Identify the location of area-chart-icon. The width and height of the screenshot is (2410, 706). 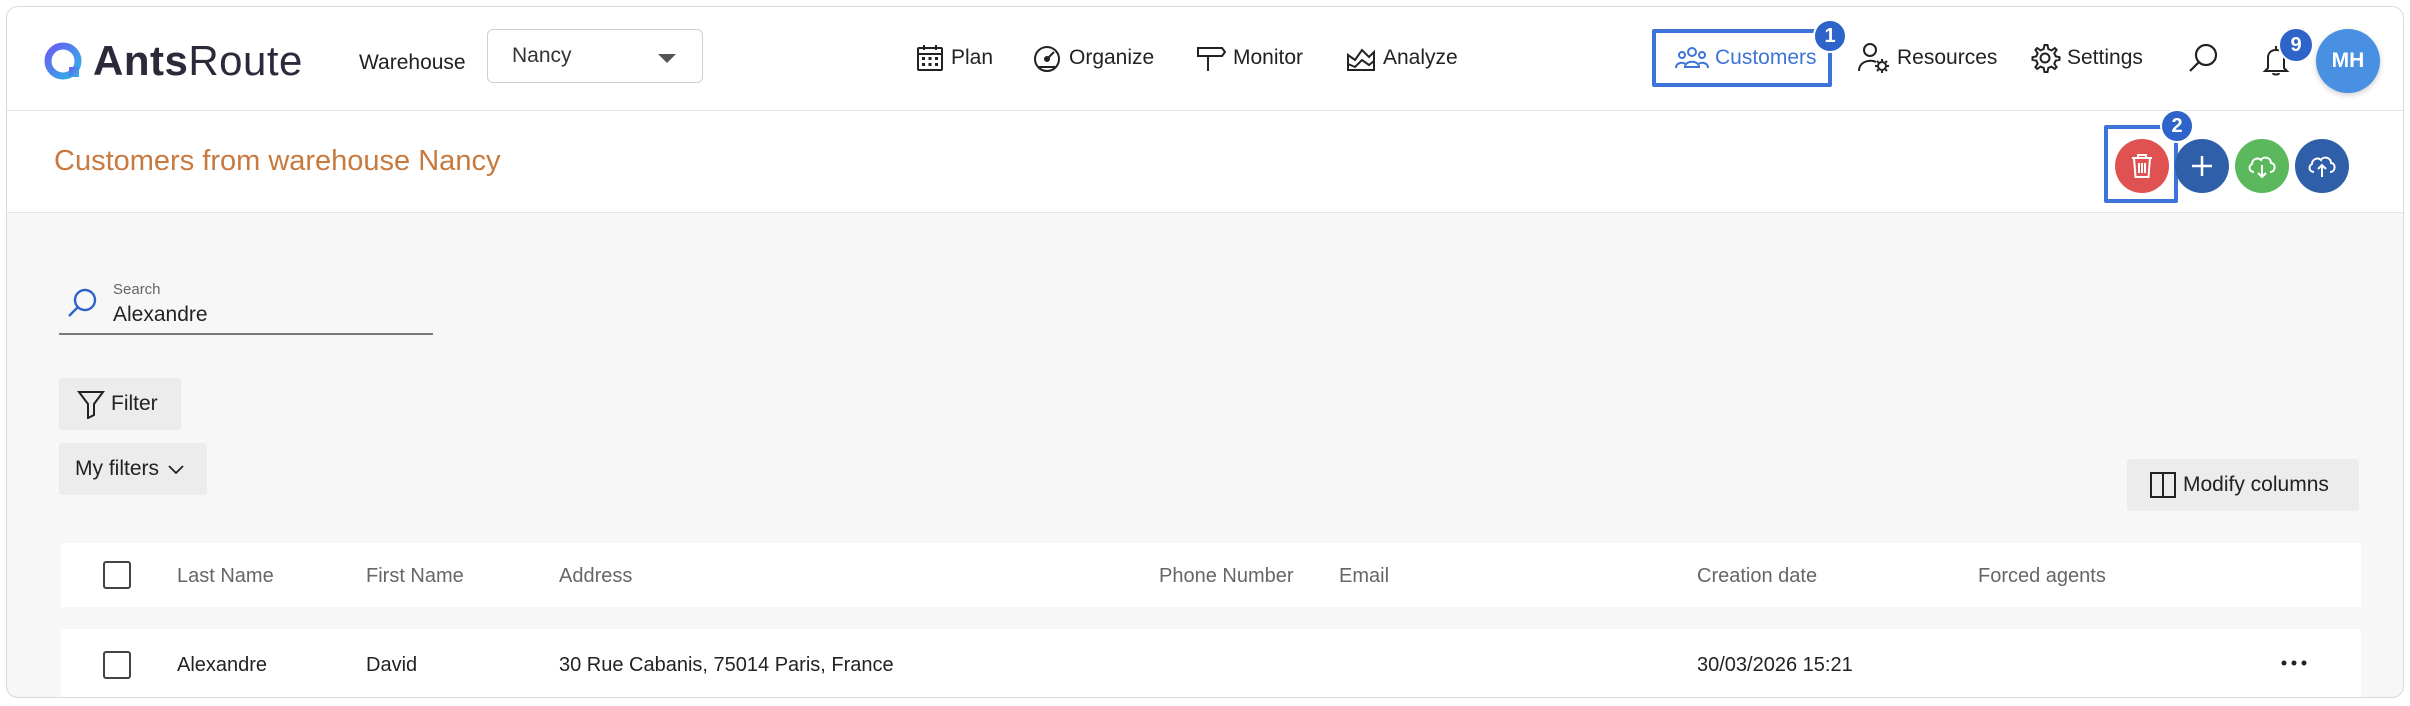
(1361, 59).